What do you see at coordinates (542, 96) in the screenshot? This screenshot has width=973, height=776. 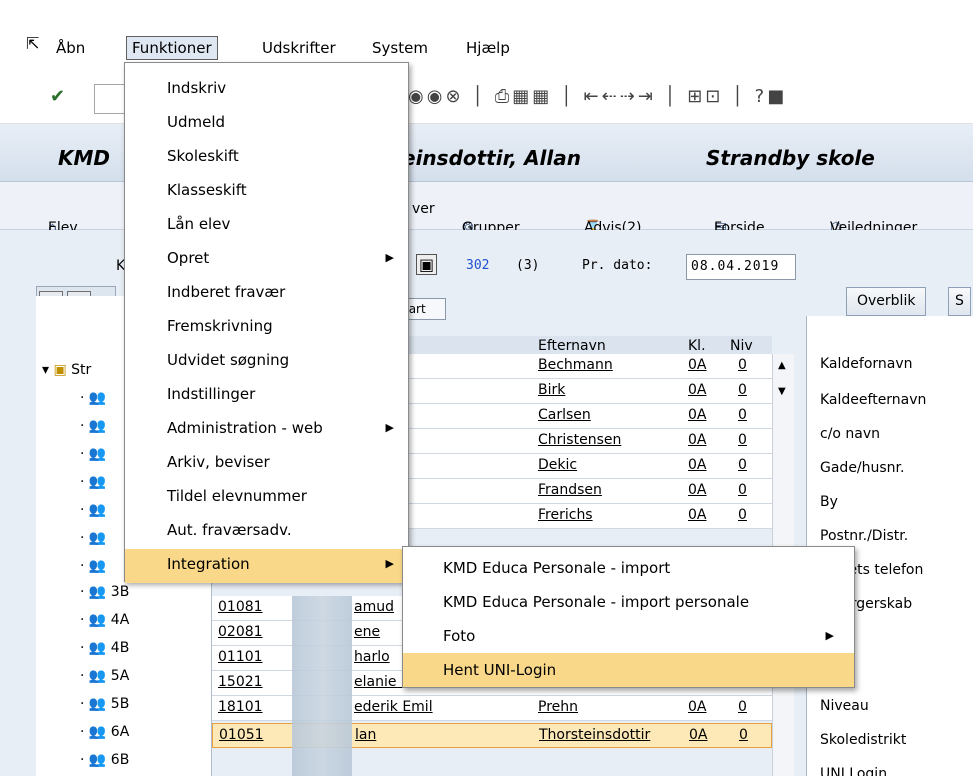 I see `find-next-icon: ▦` at bounding box center [542, 96].